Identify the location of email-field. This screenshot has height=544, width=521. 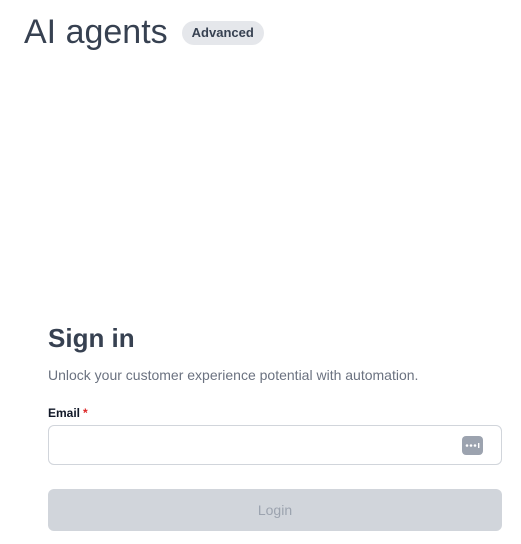
(249, 445).